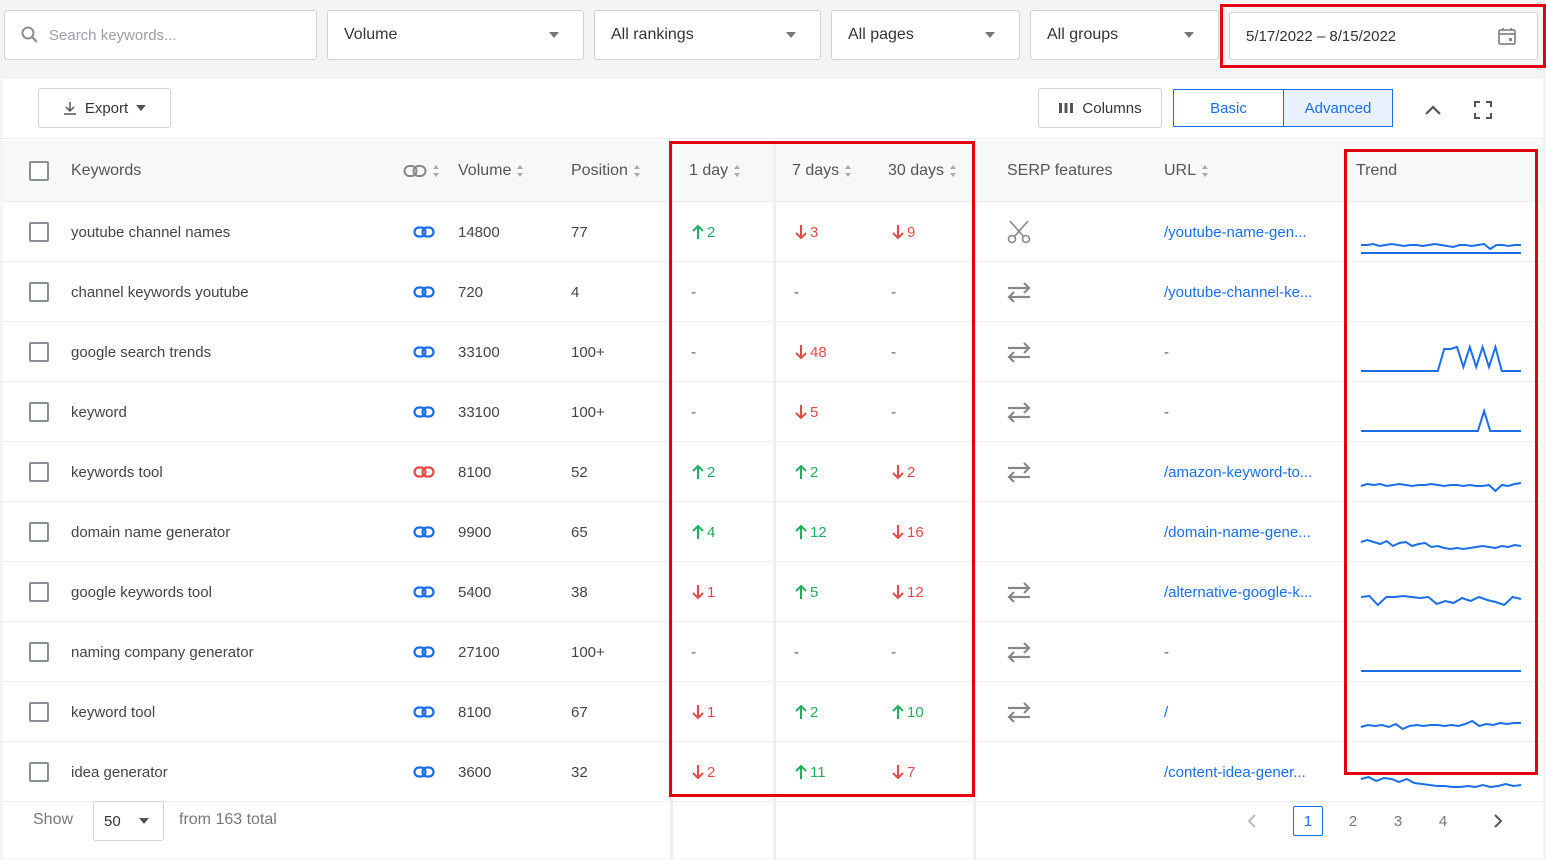 This screenshot has height=860, width=1546. I want to click on url-link: /, so click(1166, 712).